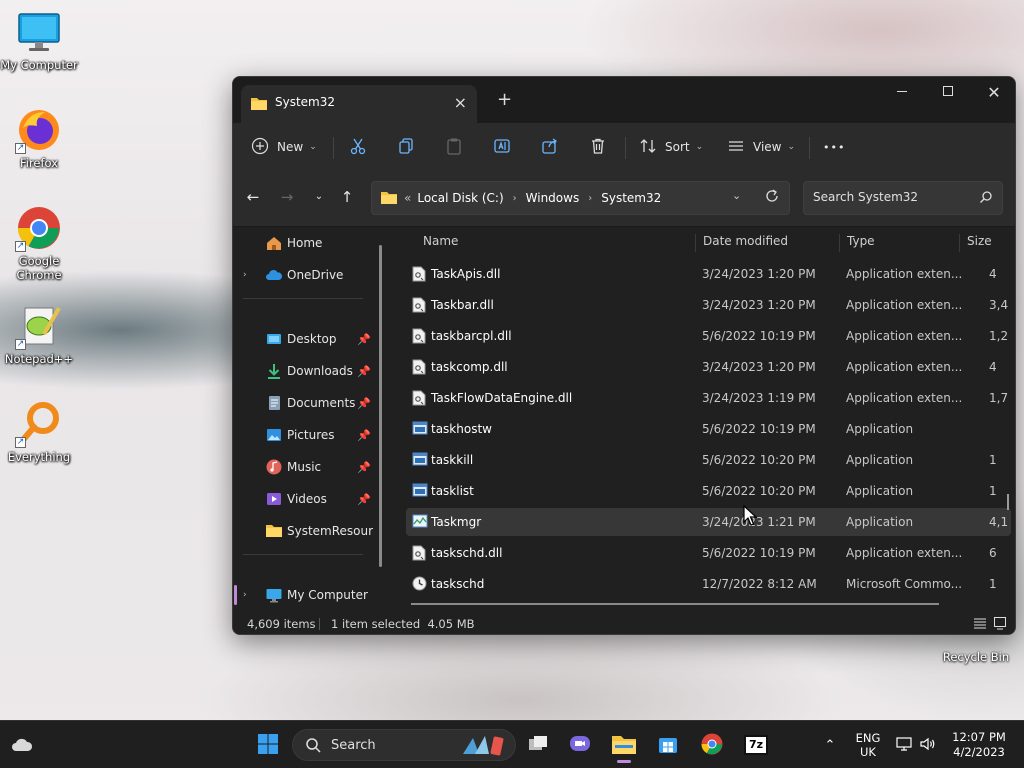 The image size is (1024, 768). I want to click on new-tab-button: +, so click(504, 99).